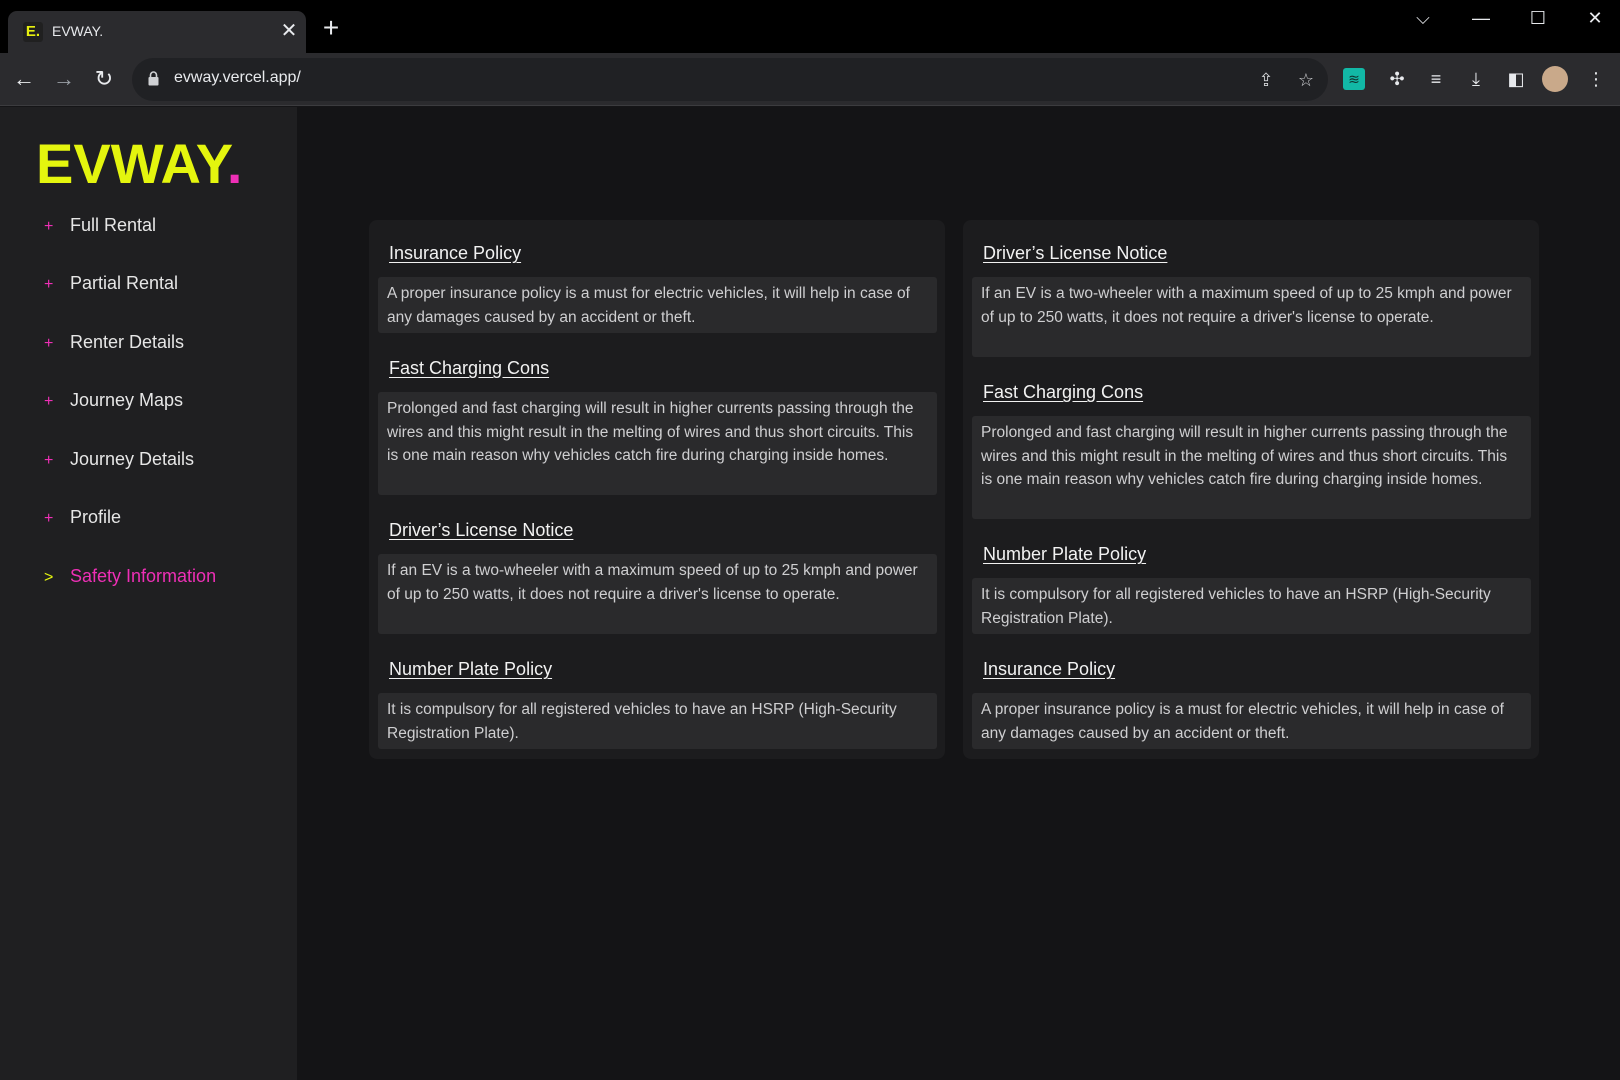  Describe the element at coordinates (96, 517) in the screenshot. I see `sidebar-item-label: Profile` at that location.